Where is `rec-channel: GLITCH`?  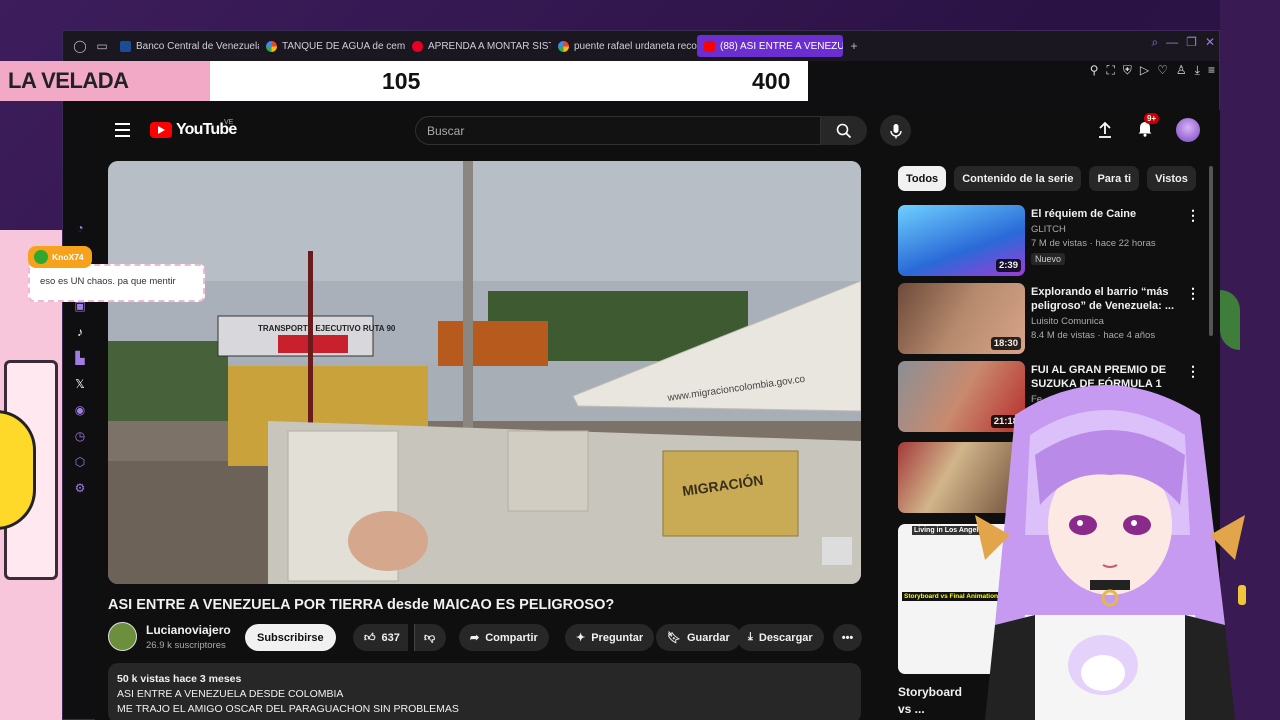 rec-channel: GLITCH is located at coordinates (1048, 229).